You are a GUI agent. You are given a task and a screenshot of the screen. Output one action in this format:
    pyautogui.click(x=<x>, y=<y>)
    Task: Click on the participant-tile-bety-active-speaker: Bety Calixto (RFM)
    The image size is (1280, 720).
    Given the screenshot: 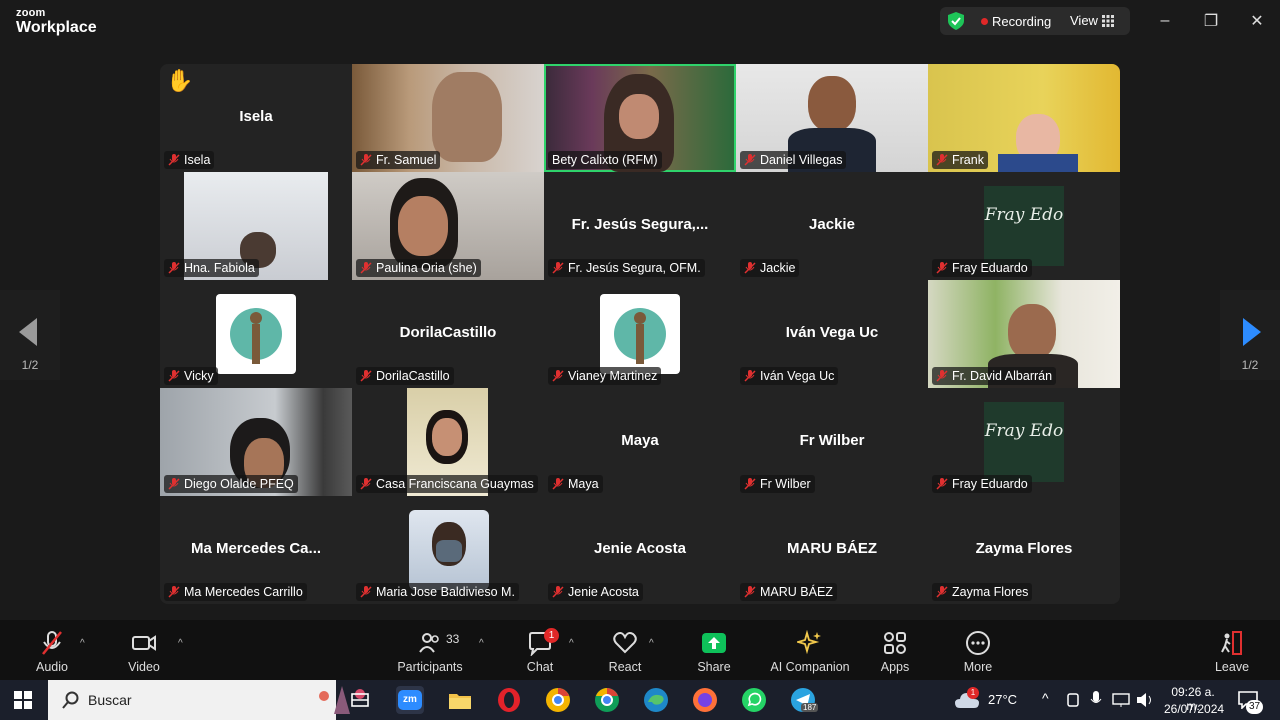 What is the action you would take?
    pyautogui.click(x=640, y=118)
    